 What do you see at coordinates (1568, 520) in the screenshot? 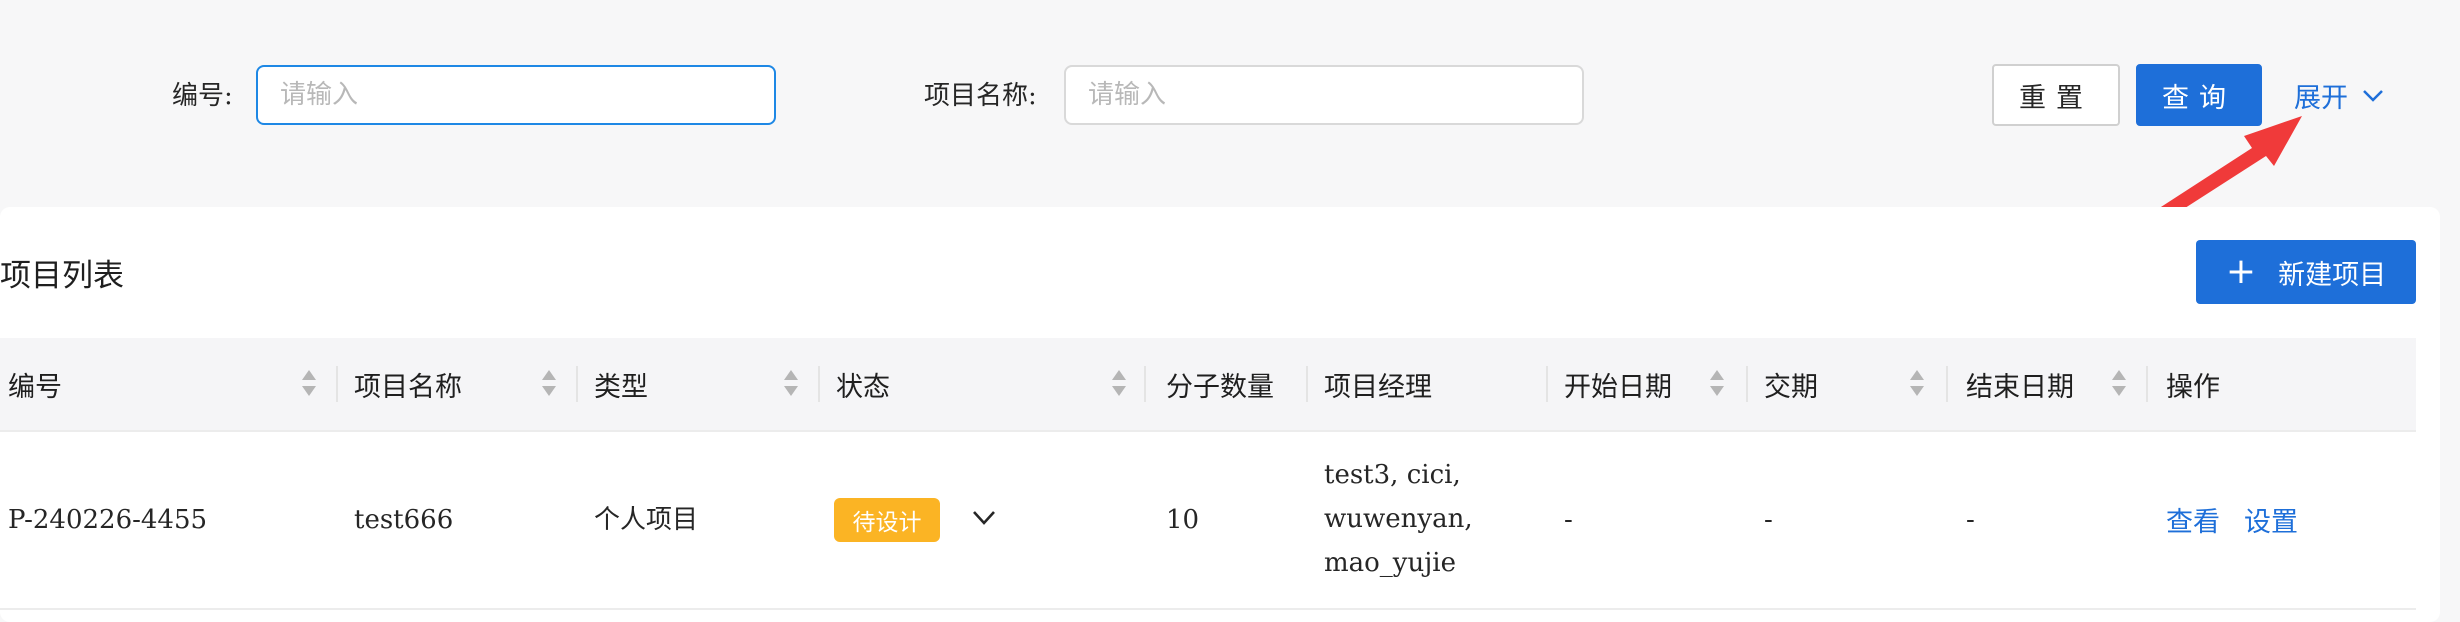
I see `cell-start-date: -` at bounding box center [1568, 520].